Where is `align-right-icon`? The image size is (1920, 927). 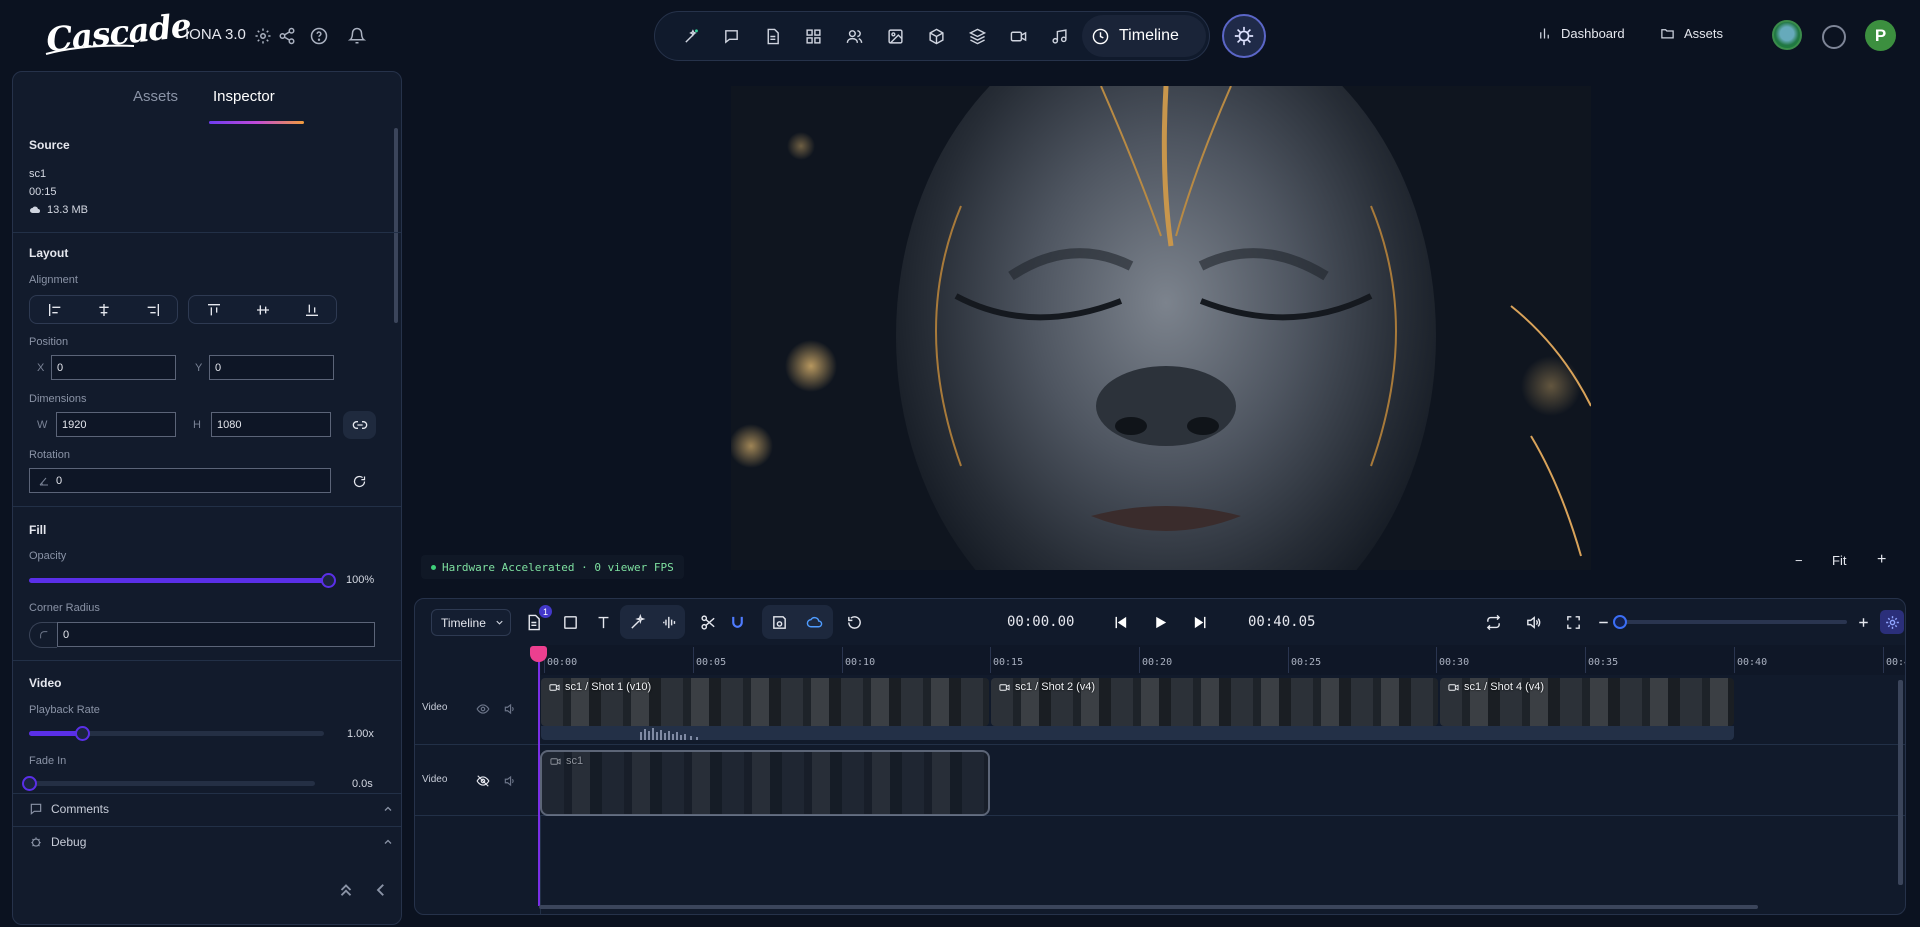 align-right-icon is located at coordinates (153, 310).